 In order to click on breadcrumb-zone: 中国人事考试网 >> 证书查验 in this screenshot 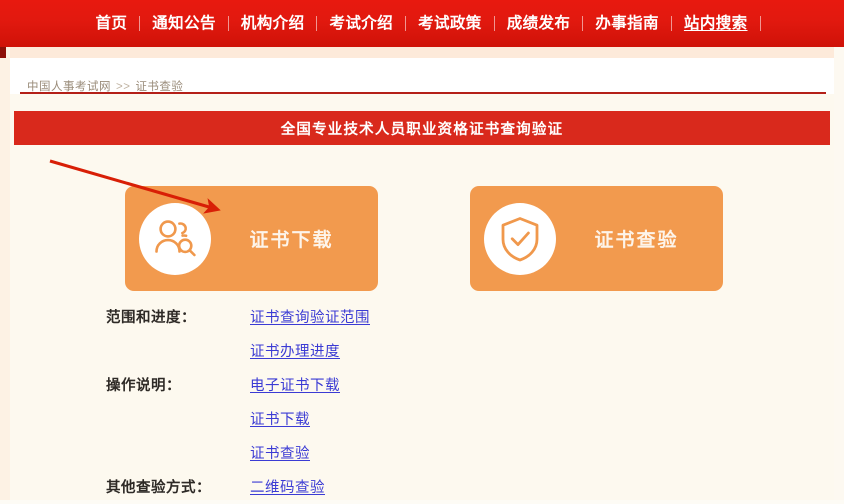, I will do `click(422, 76)`.